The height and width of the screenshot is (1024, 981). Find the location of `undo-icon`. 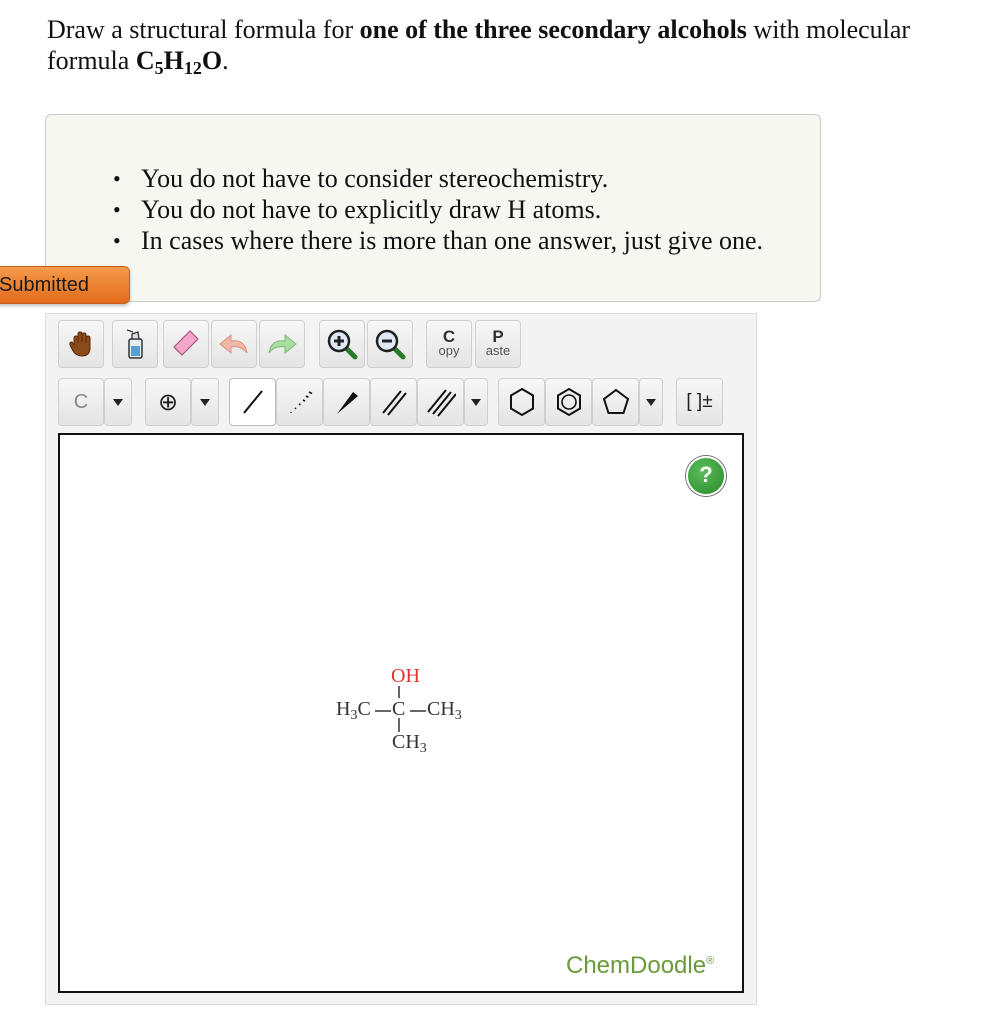

undo-icon is located at coordinates (233, 344).